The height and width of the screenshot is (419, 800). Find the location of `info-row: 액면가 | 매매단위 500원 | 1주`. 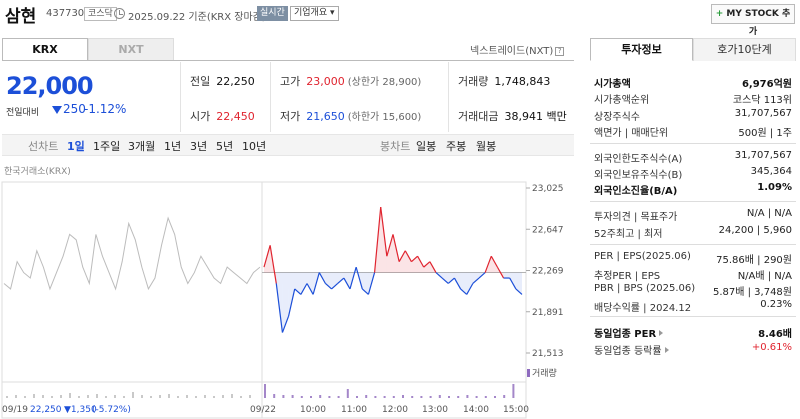

info-row: 액면가 | 매매단위 500원 | 1주 is located at coordinates (693, 132).